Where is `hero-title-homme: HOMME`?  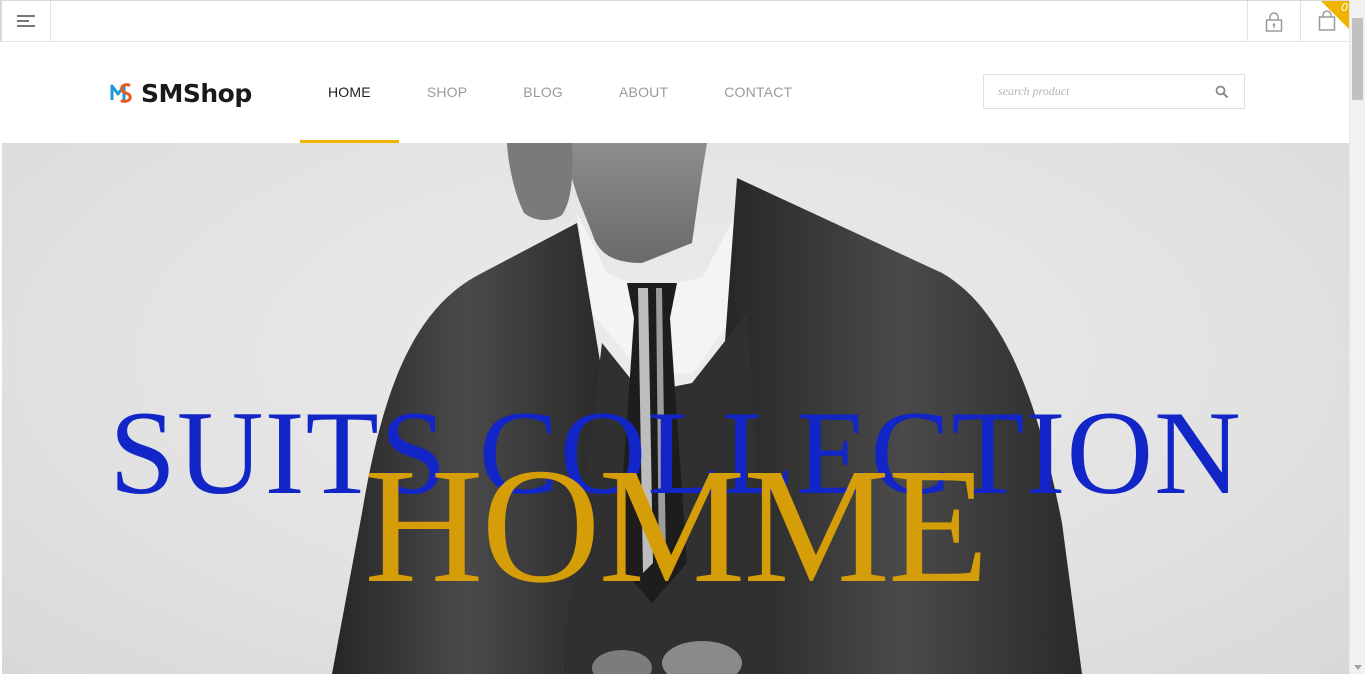 hero-title-homme: HOMME is located at coordinates (676, 525).